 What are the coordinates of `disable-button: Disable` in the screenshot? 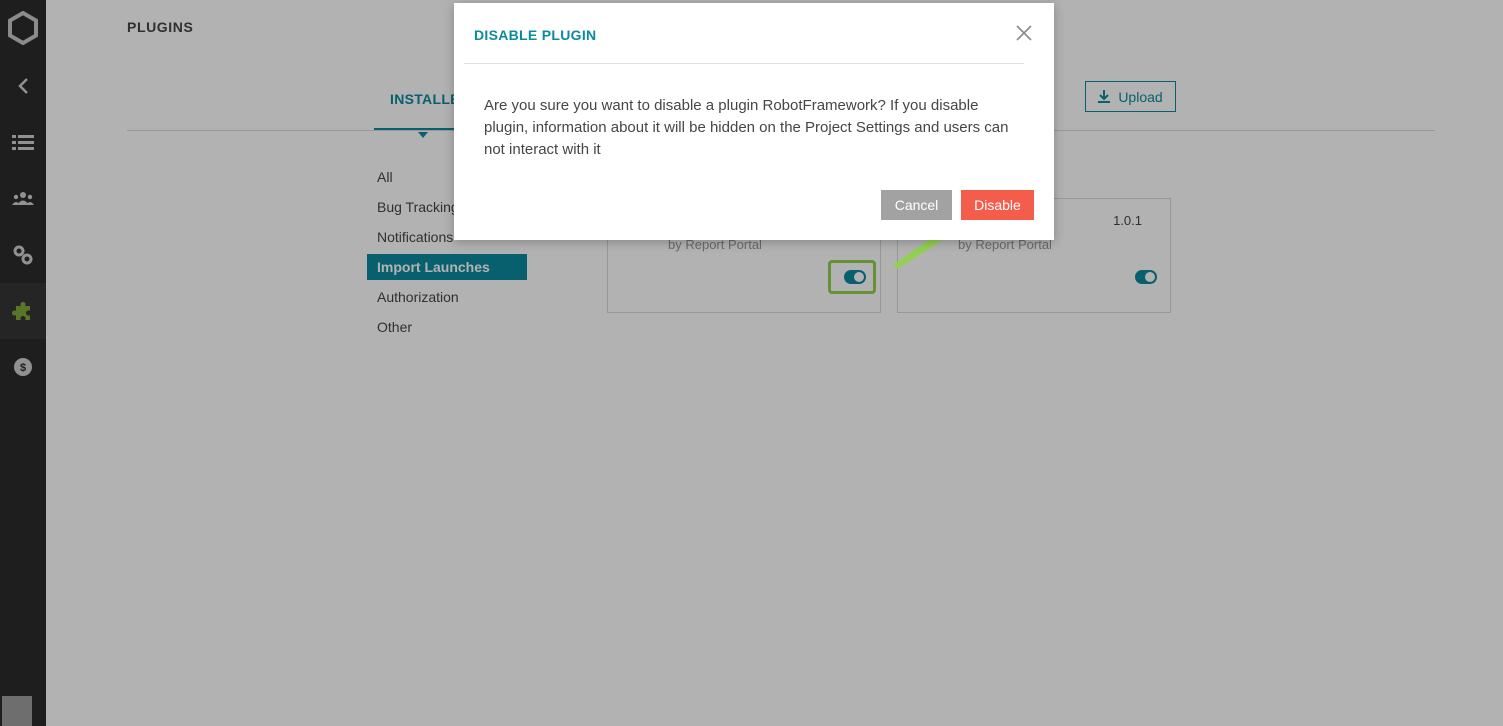 It's located at (997, 205).